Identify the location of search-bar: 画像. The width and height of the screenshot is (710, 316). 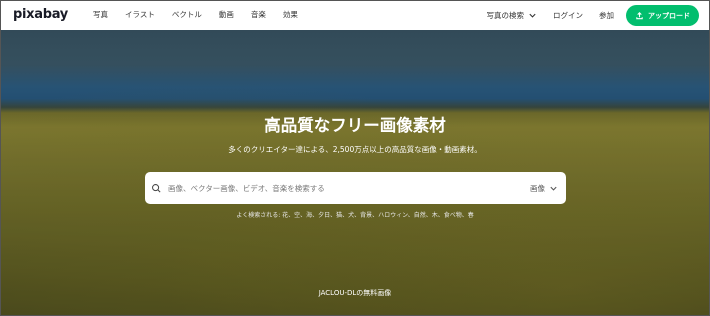
(355, 188).